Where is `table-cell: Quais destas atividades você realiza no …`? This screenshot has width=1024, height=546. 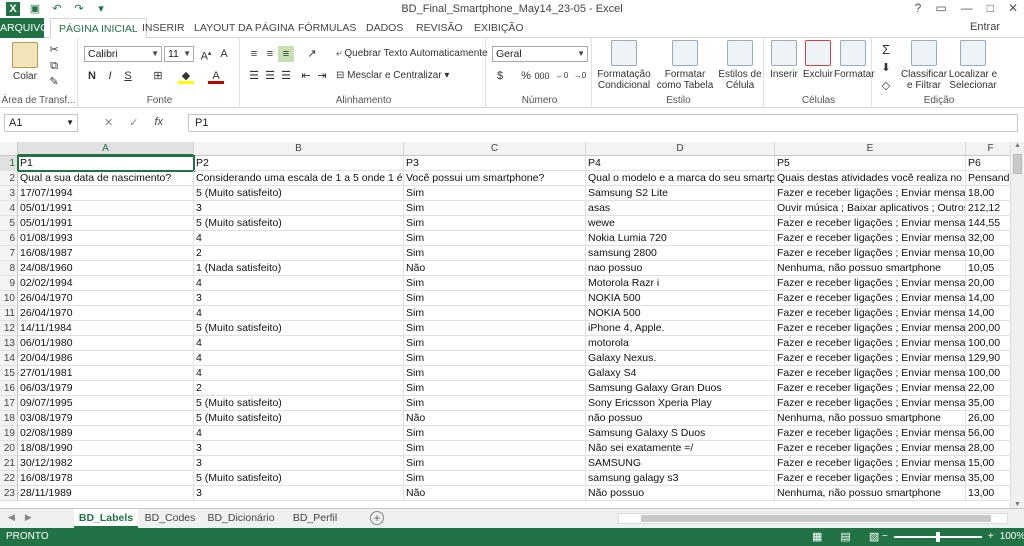
table-cell: Quais destas atividades você realiza no … is located at coordinates (870, 178).